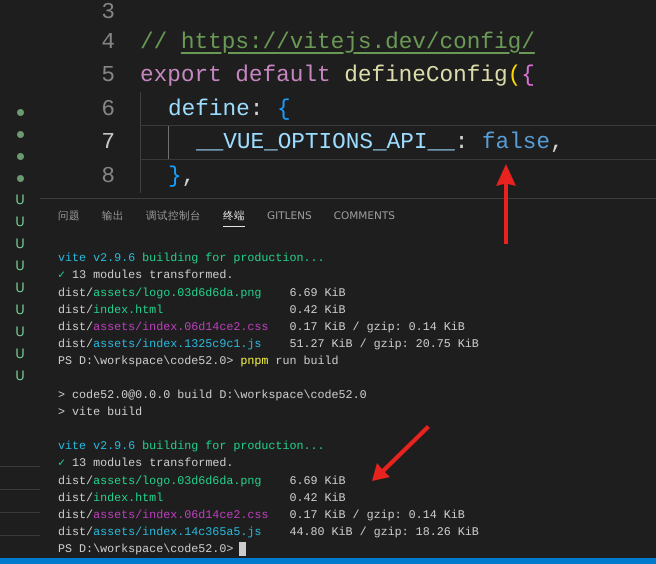 Image resolution: width=656 pixels, height=564 pixels. What do you see at coordinates (337, 41) in the screenshot?
I see `code-line: // https://vitejs.dev/config/` at bounding box center [337, 41].